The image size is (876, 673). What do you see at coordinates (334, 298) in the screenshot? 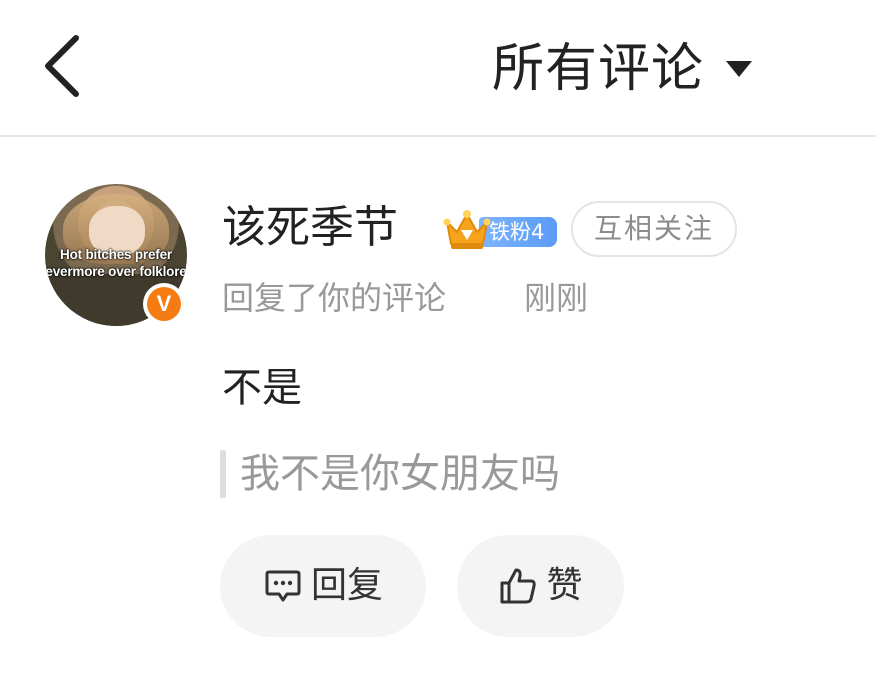
I see `comment-action-text: 回复了你的评论` at bounding box center [334, 298].